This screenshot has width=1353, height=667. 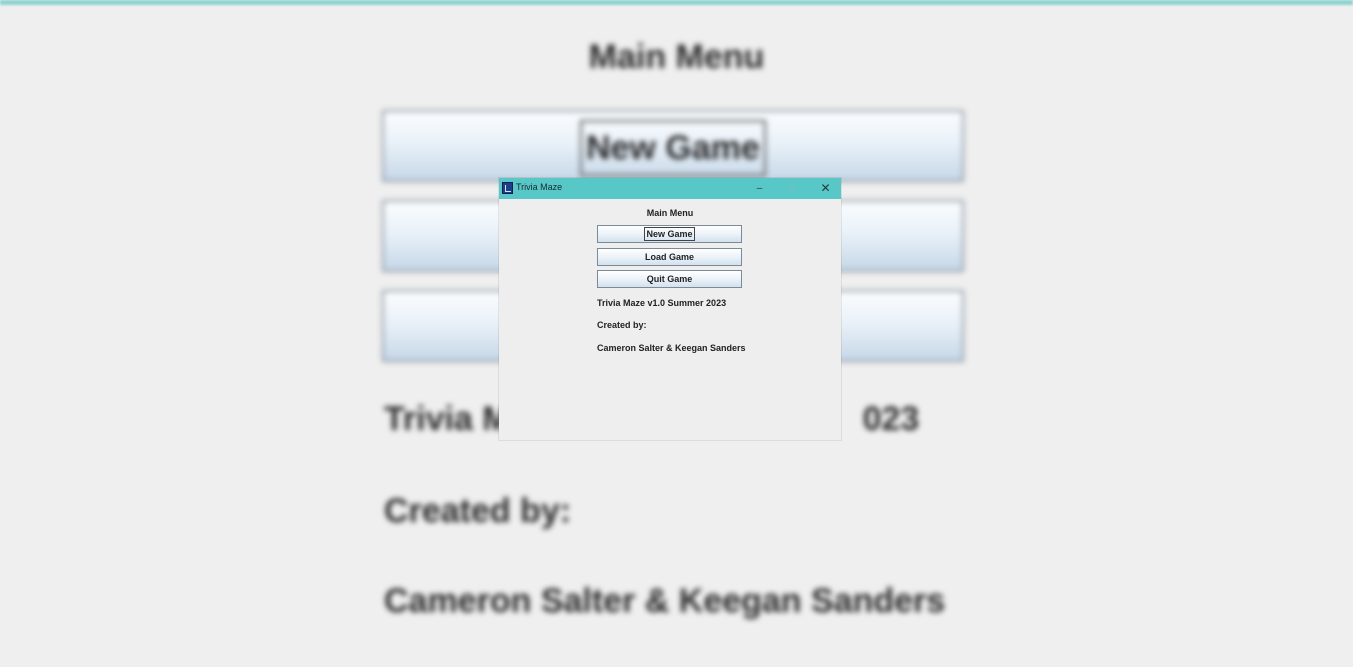 What do you see at coordinates (447, 419) in the screenshot?
I see `bg-version-start: Trivia M` at bounding box center [447, 419].